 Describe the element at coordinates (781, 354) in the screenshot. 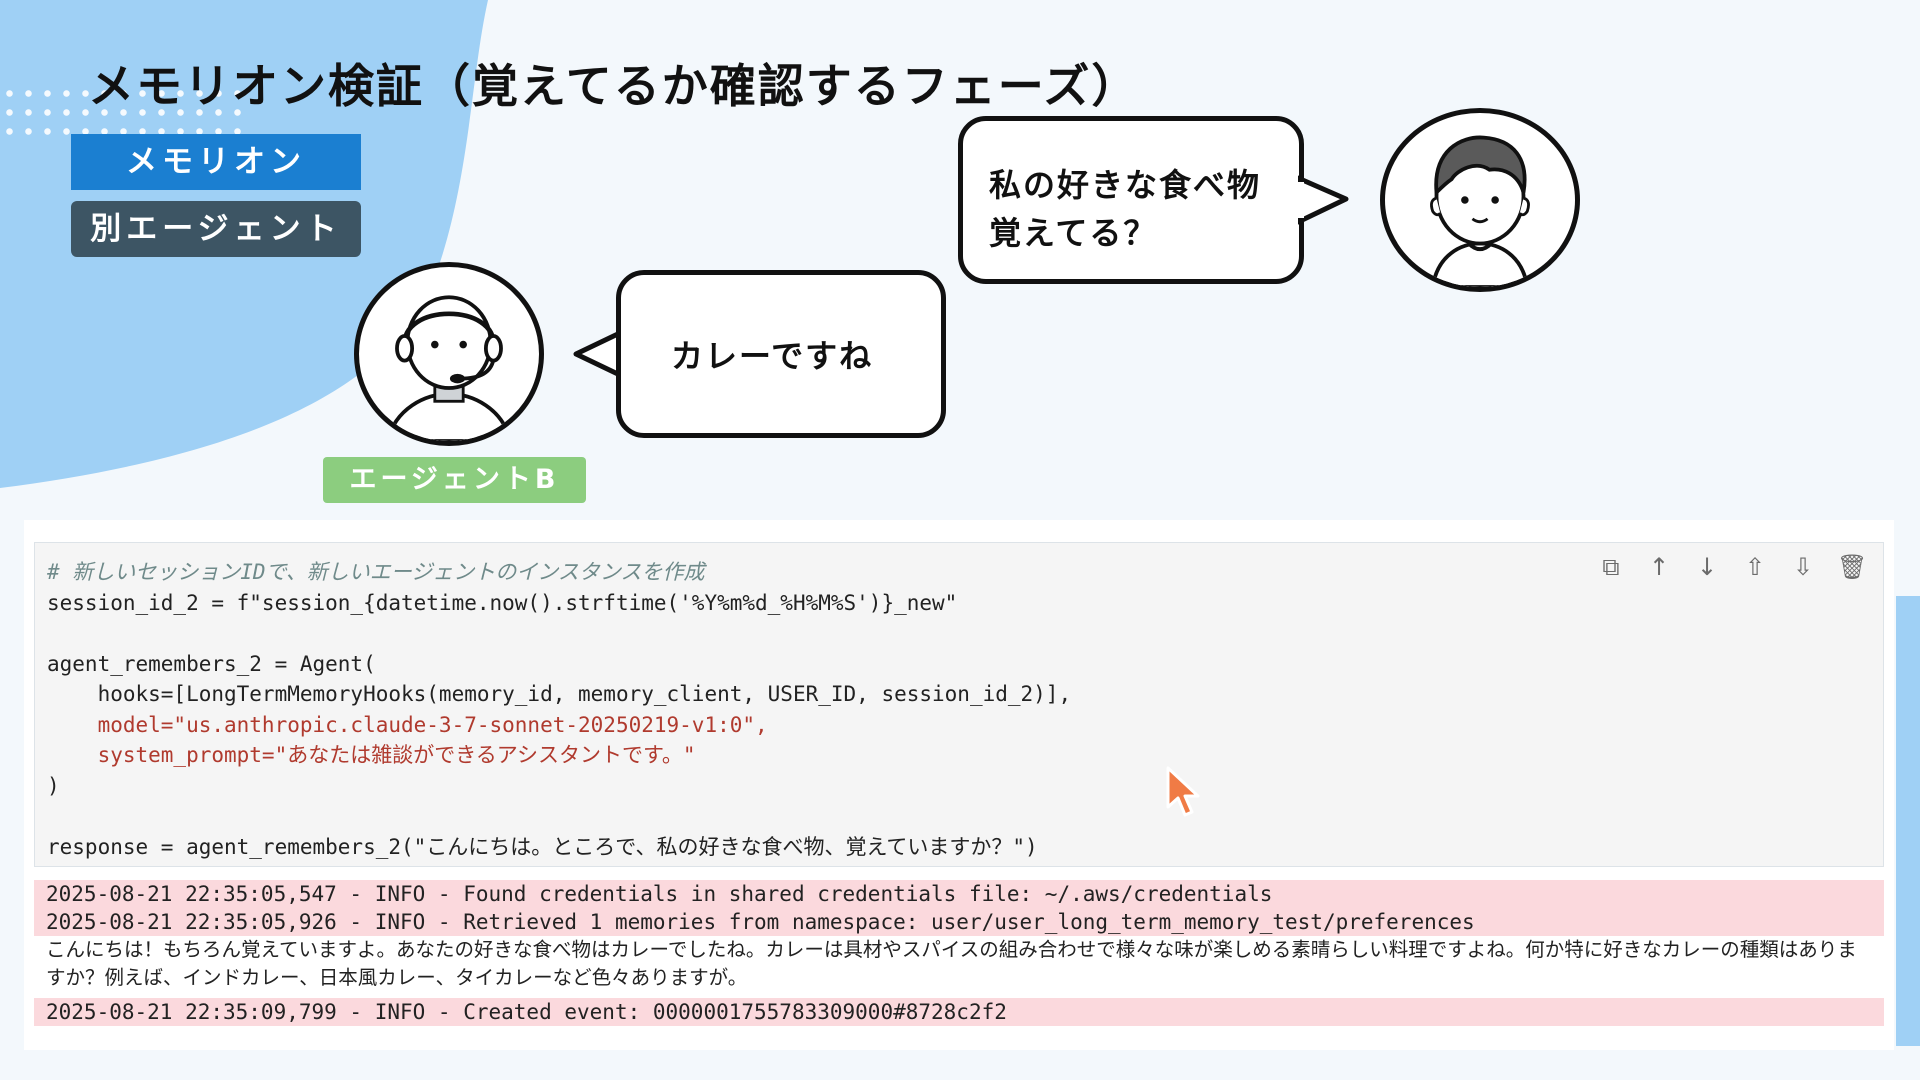

I see `agent-speech-bubble: カレーですね` at that location.